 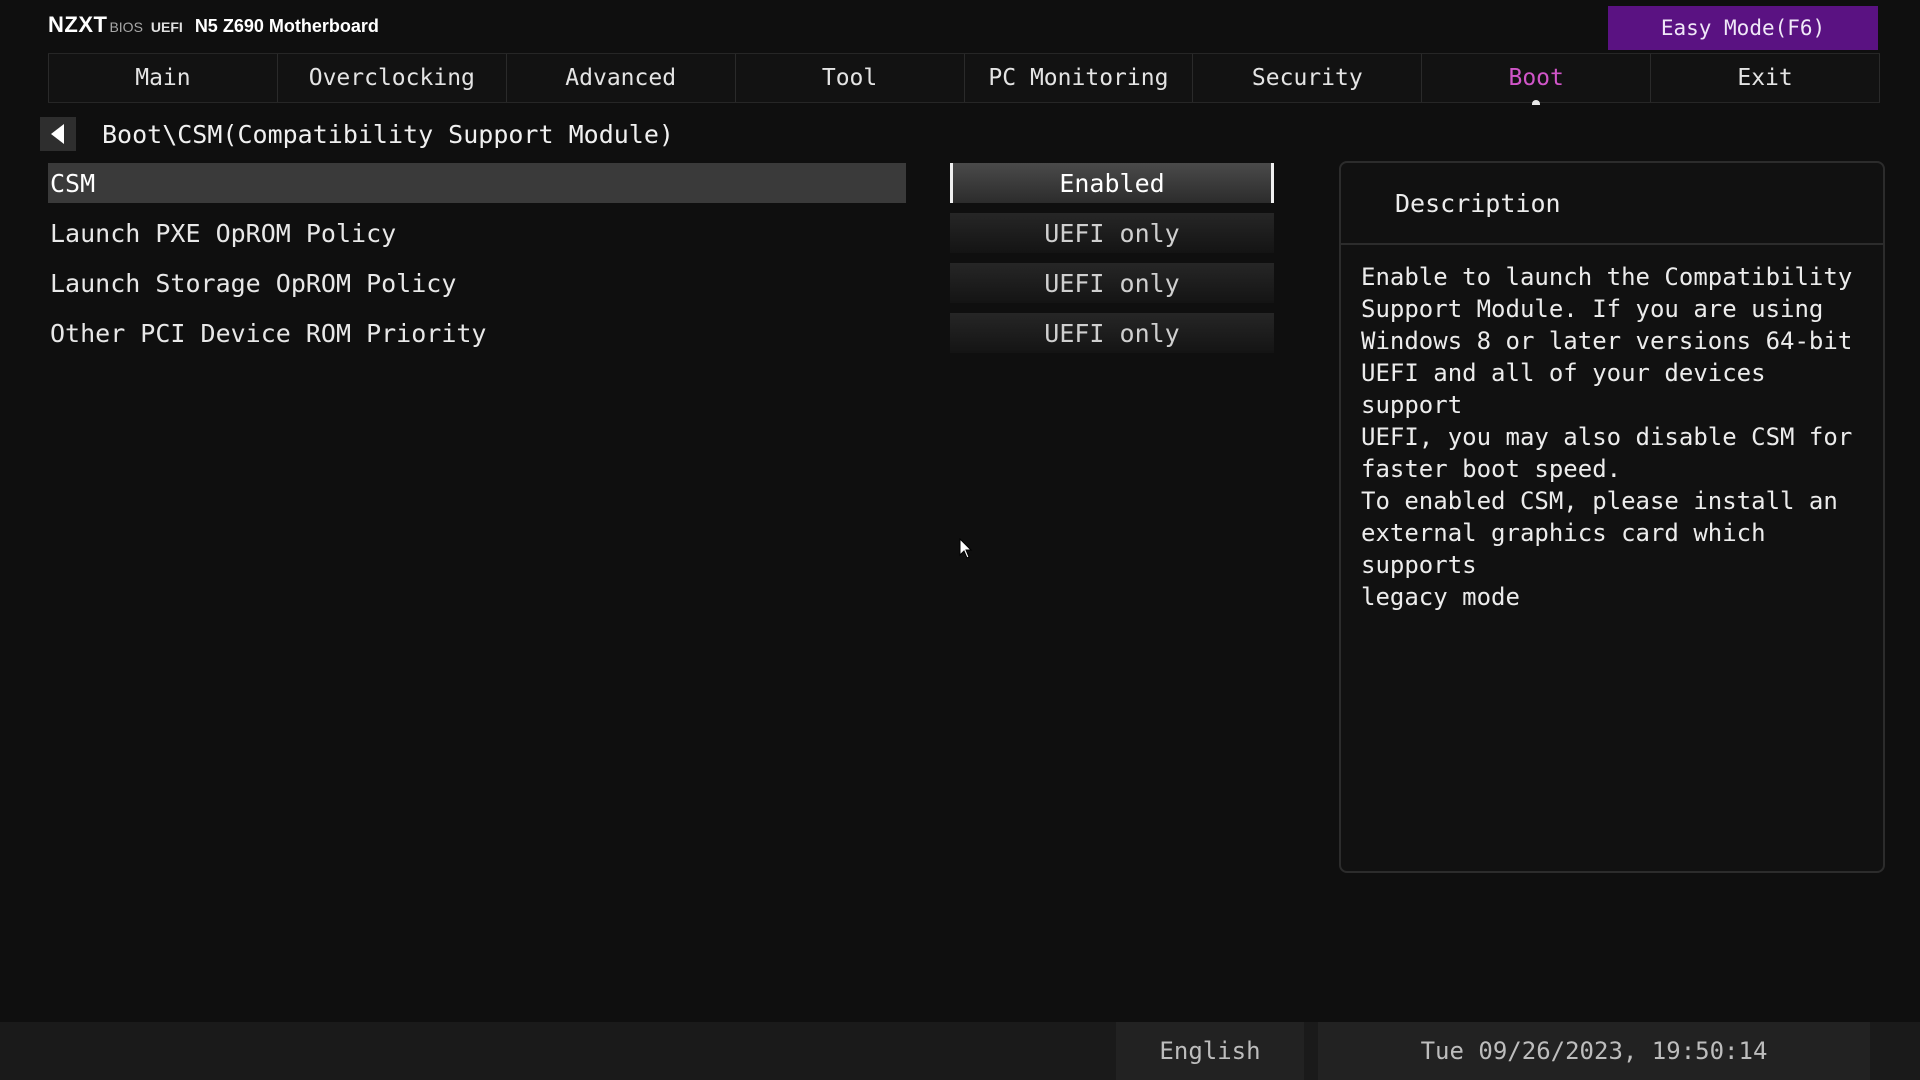 I want to click on setting-row-launch-storage-oprom-policy: Launch Storage OpROM Policy UEFI only, so click(x=663, y=288).